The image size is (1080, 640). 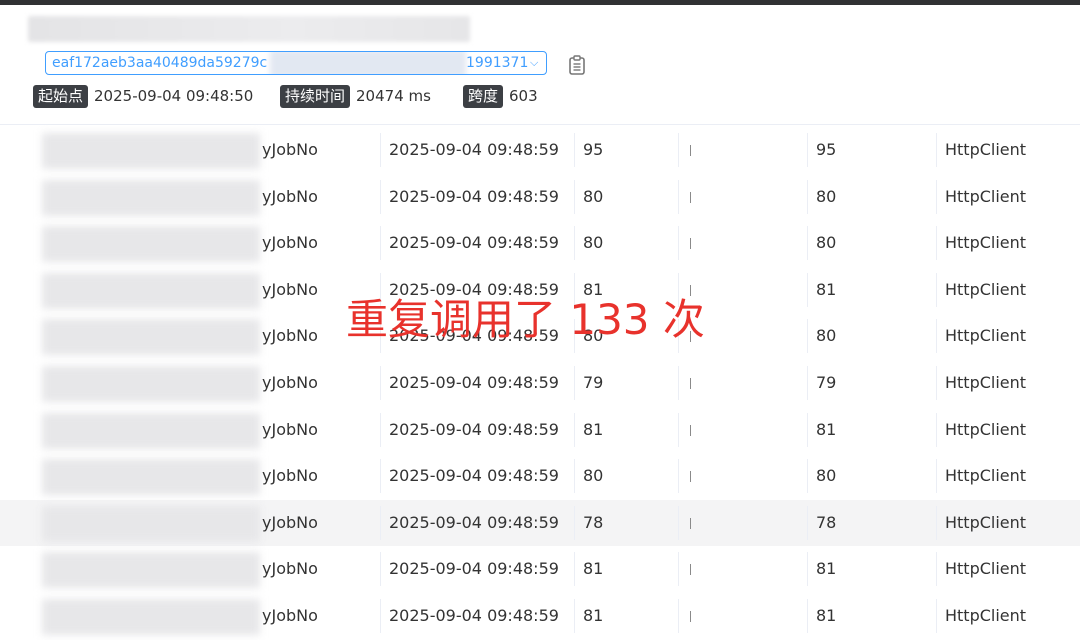 I want to click on header-divider, so click(x=540, y=124).